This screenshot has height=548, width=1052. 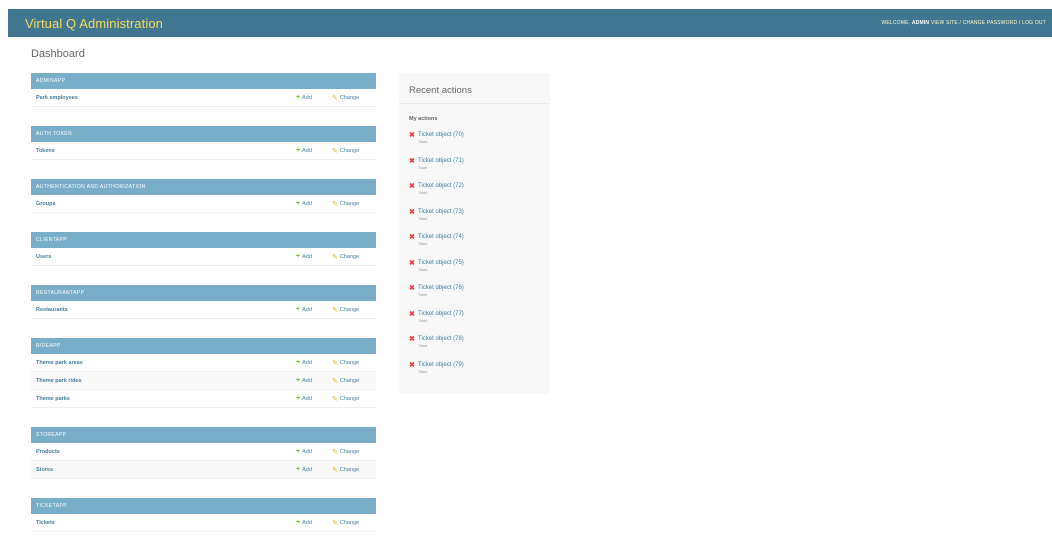 I want to click on action-link: Ticket object (73), so click(x=441, y=212).